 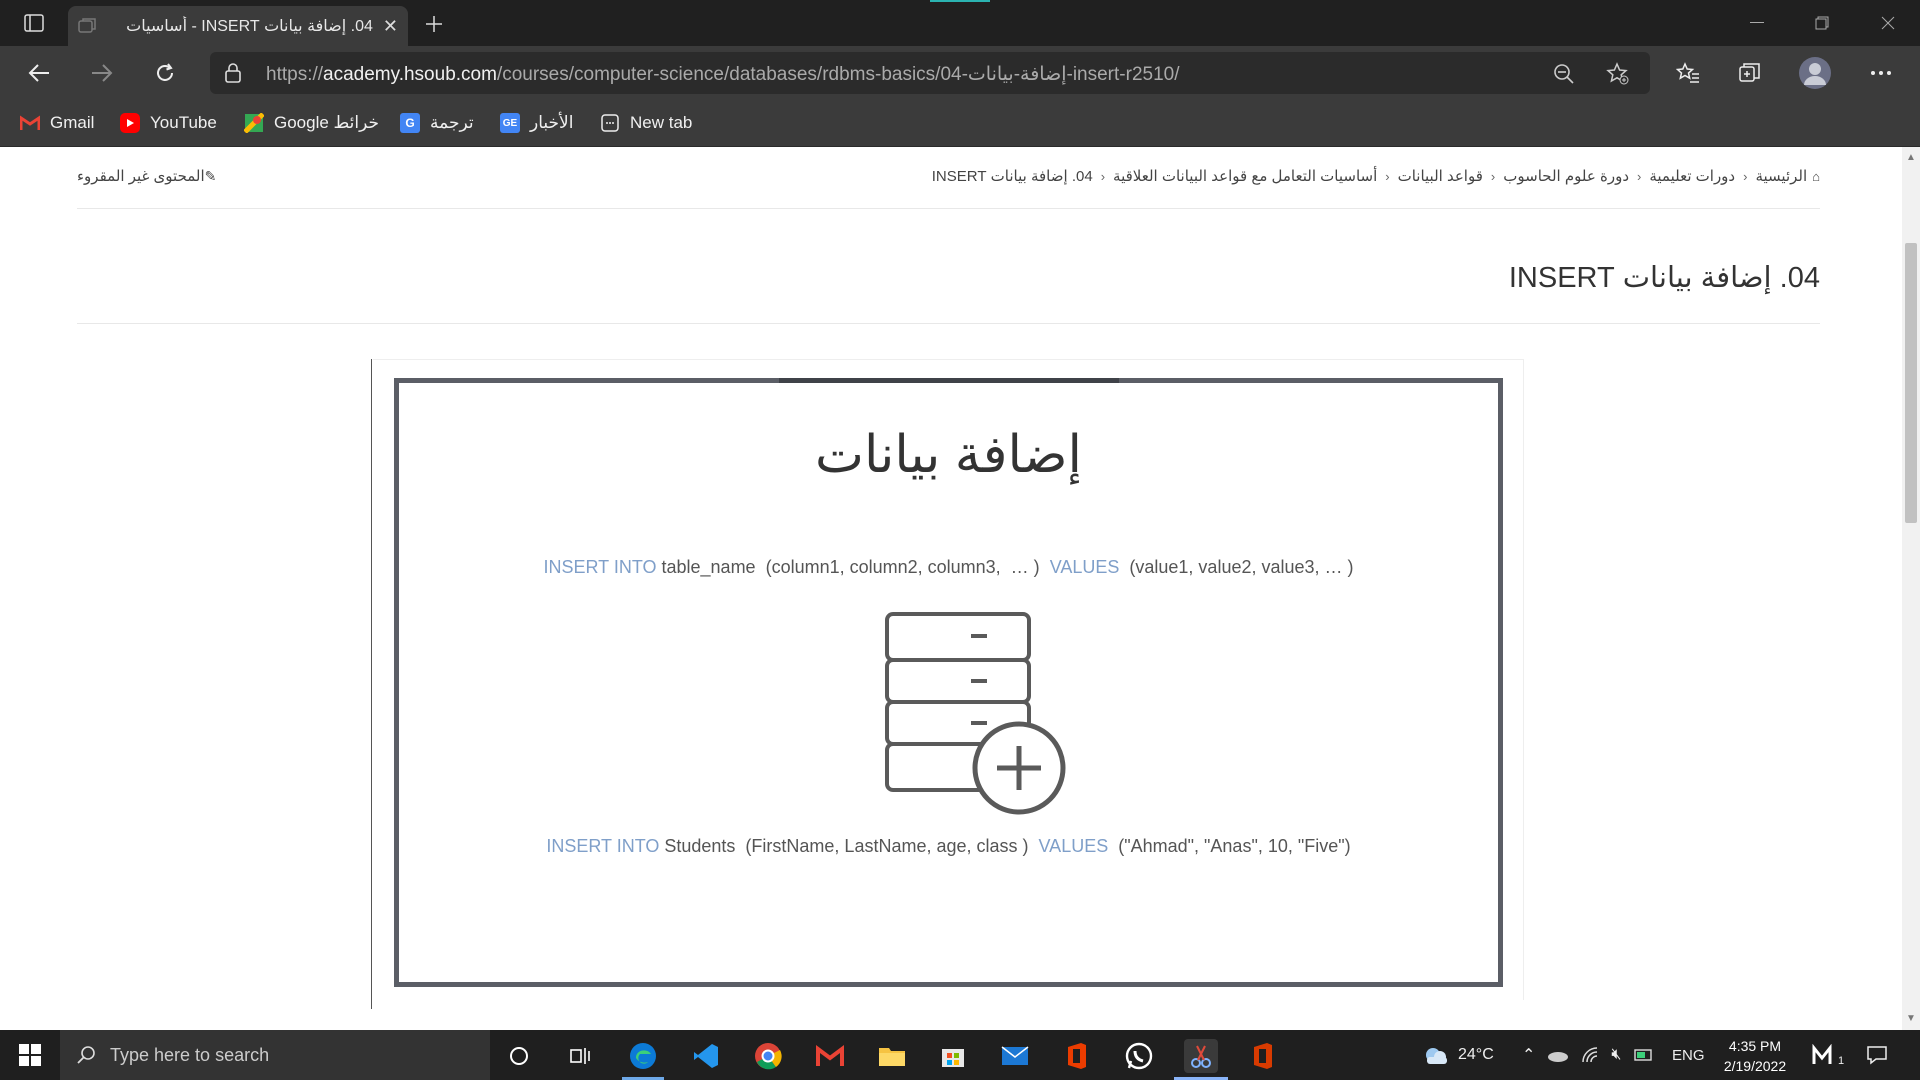 What do you see at coordinates (1781, 176) in the screenshot?
I see `breadcrumb-home: الرئيسية` at bounding box center [1781, 176].